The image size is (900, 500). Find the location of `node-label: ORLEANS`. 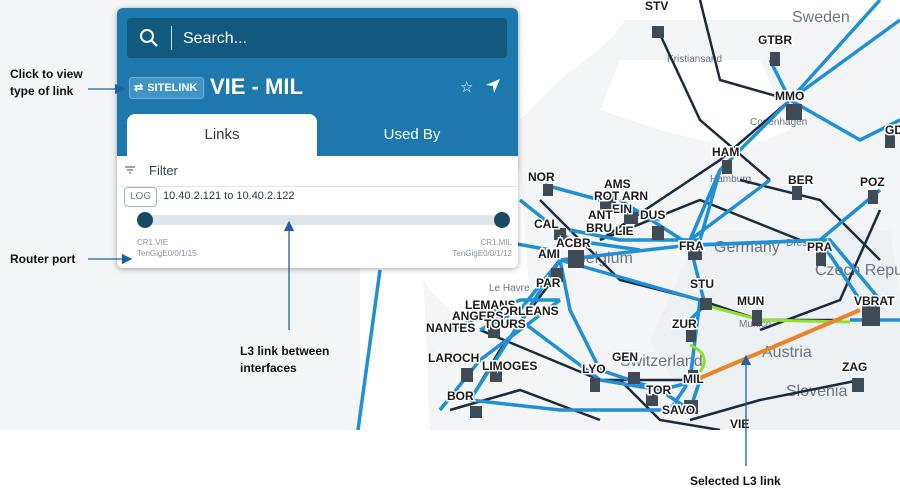

node-label: ORLEANS is located at coordinates (529, 311).